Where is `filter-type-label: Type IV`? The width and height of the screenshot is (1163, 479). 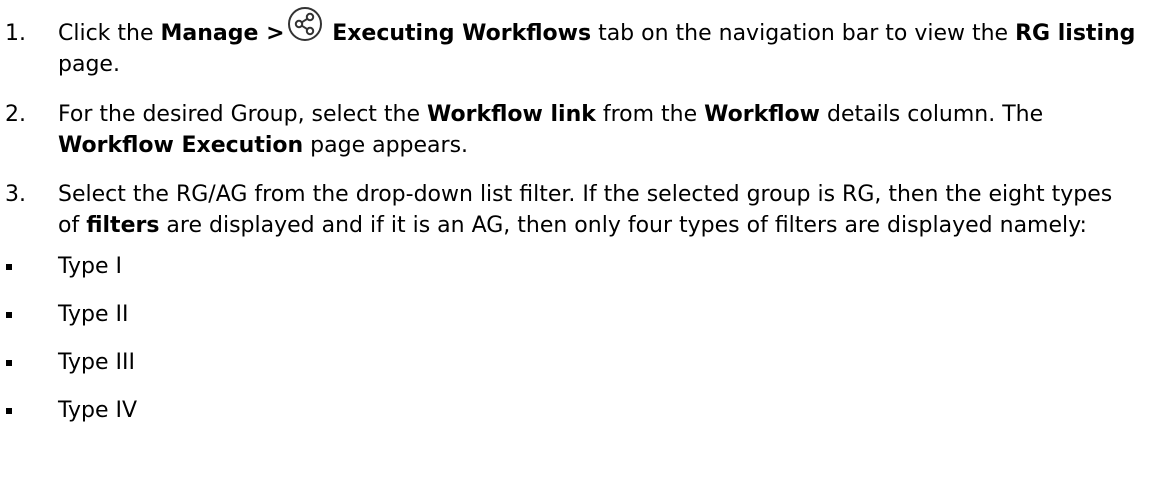 filter-type-label: Type IV is located at coordinates (98, 410).